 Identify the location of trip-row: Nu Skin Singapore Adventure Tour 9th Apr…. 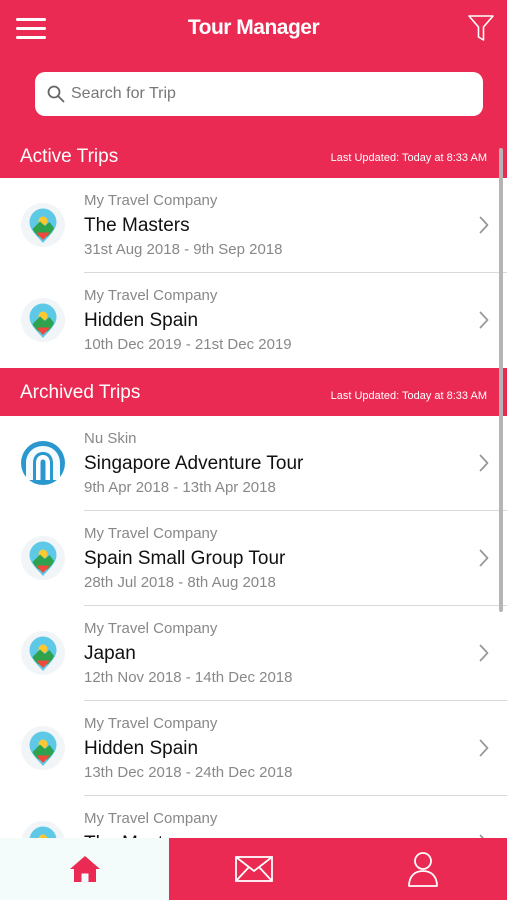
(253, 463).